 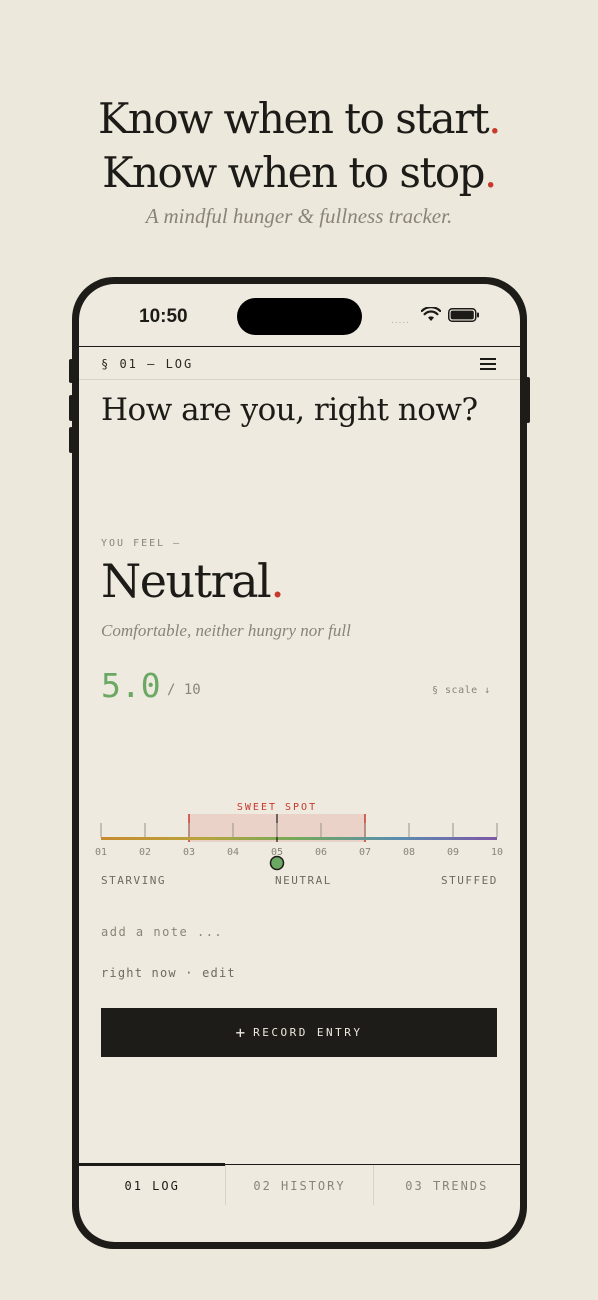 I want to click on scale-track, so click(x=299, y=838).